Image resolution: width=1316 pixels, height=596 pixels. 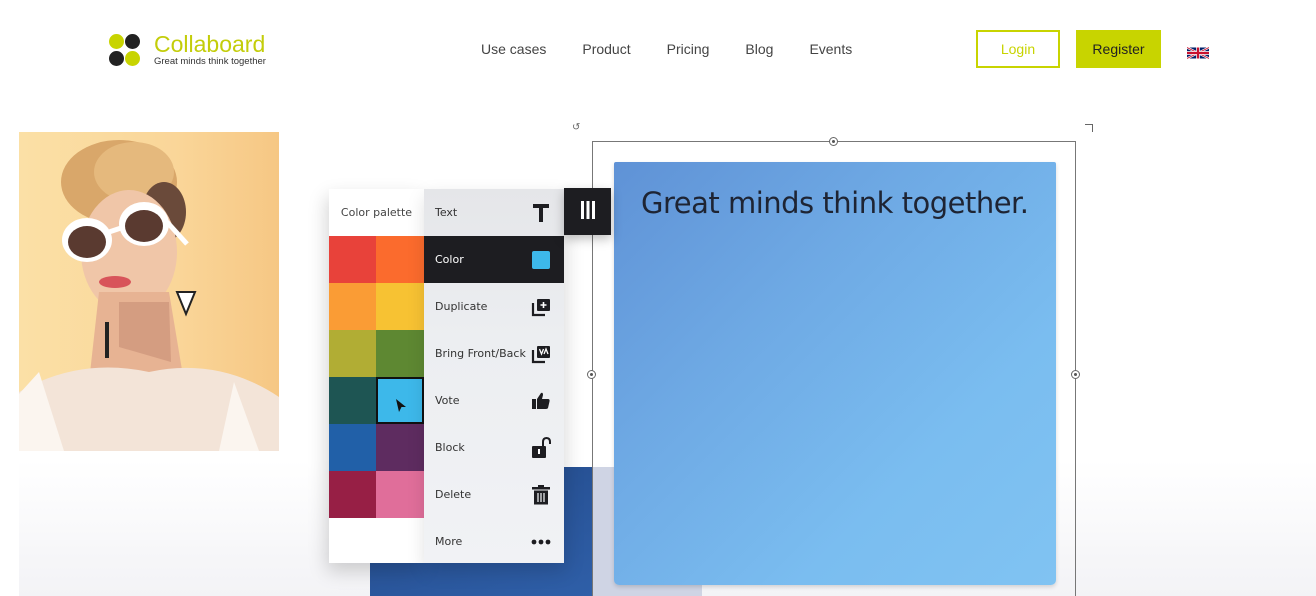 I want to click on color-swatch-selected, so click(x=400, y=400).